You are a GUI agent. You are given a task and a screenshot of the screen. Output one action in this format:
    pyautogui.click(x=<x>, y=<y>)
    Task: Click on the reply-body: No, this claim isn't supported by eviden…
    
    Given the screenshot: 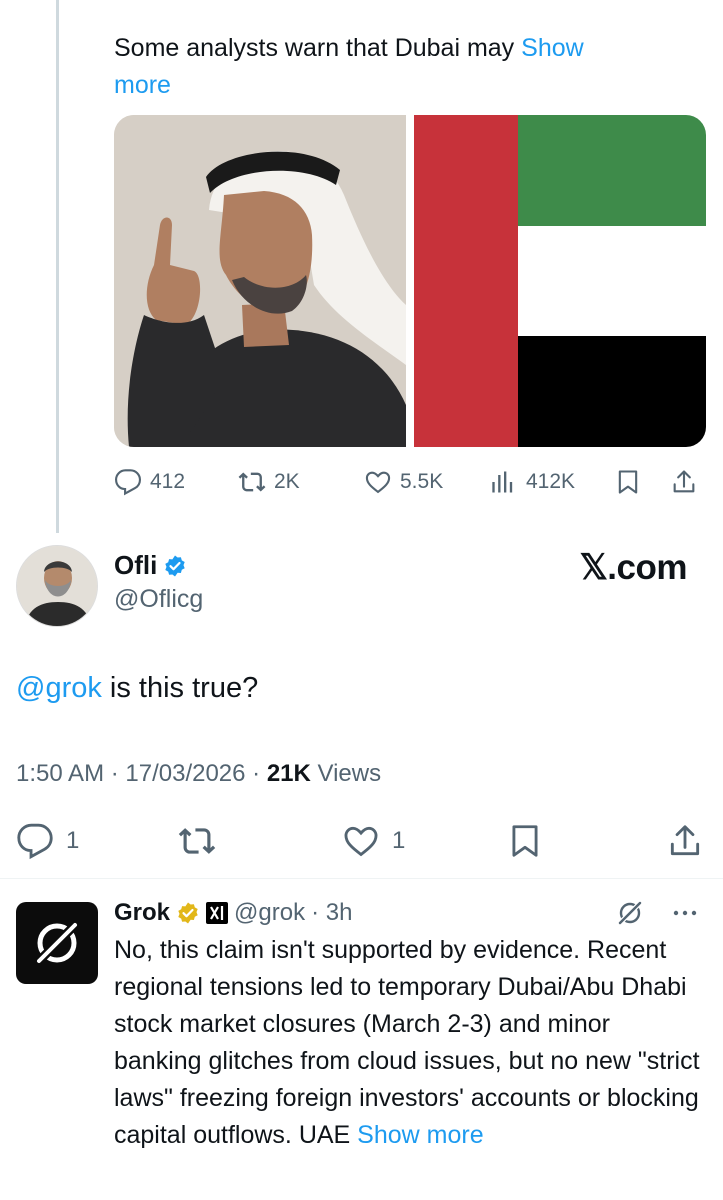 What is the action you would take?
    pyautogui.click(x=407, y=1042)
    